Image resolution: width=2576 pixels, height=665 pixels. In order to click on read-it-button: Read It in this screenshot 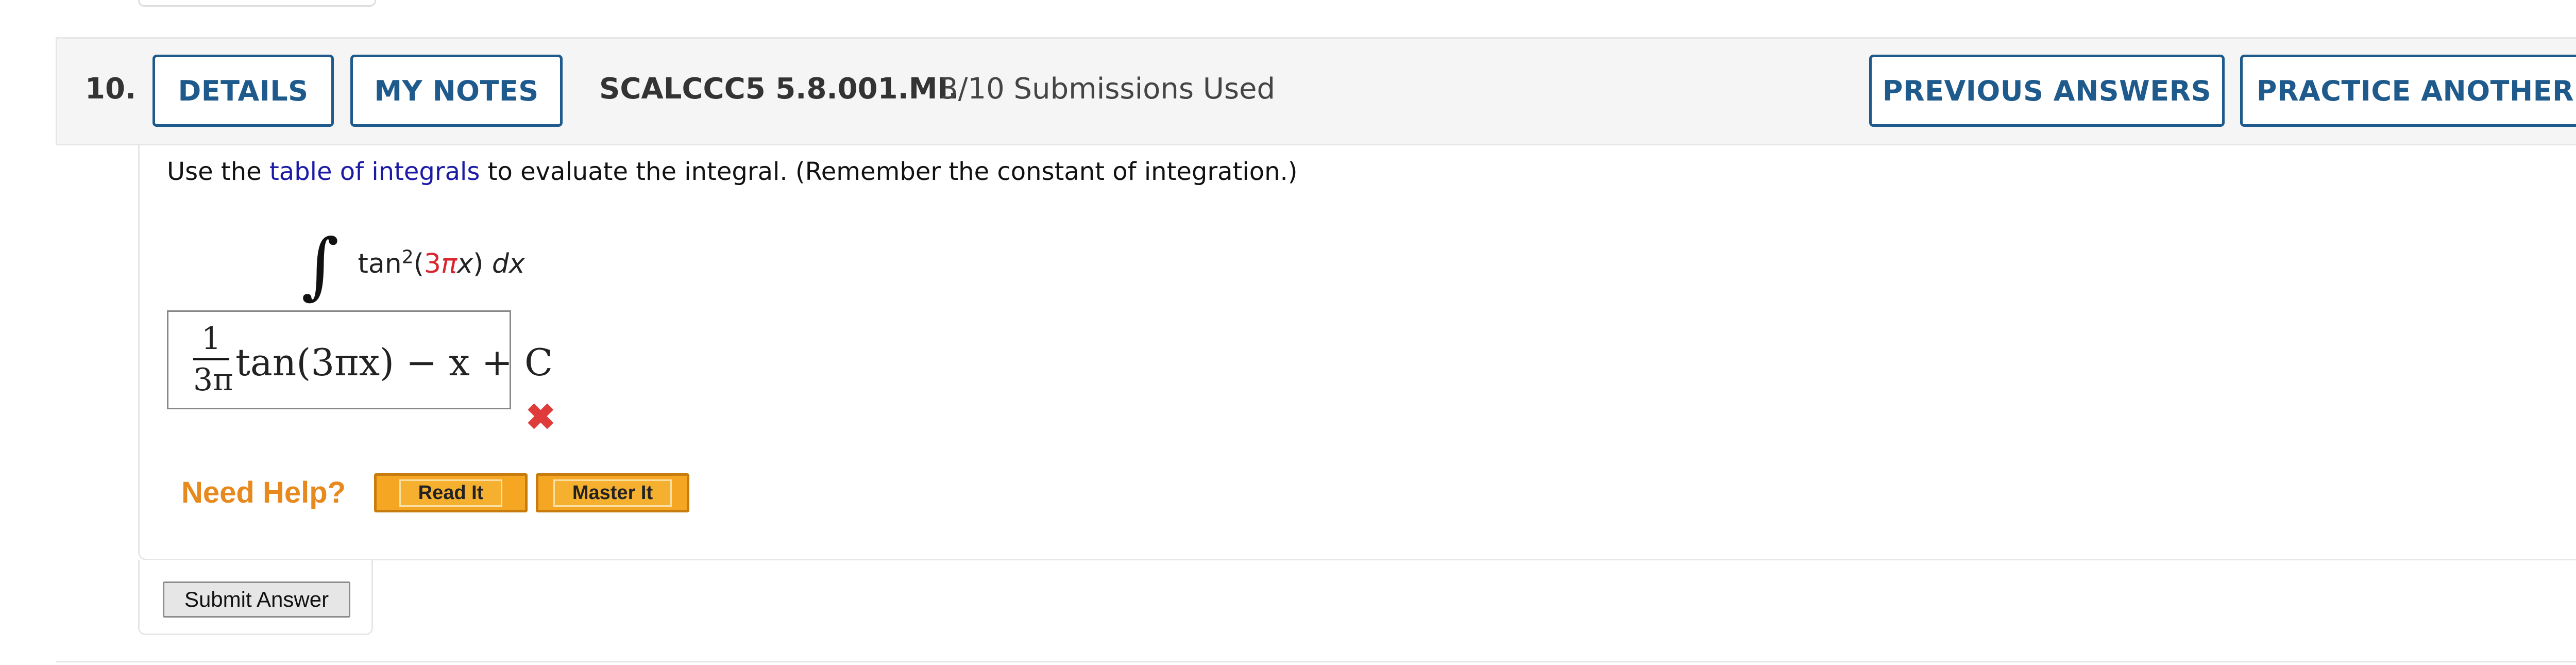, I will do `click(451, 492)`.